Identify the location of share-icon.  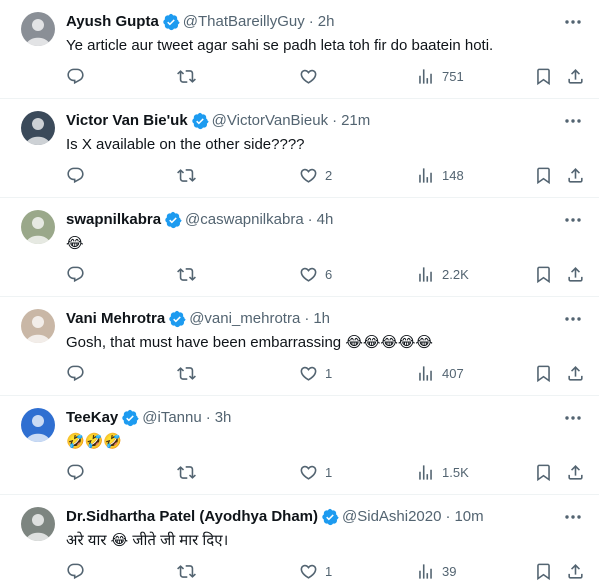
(575, 571).